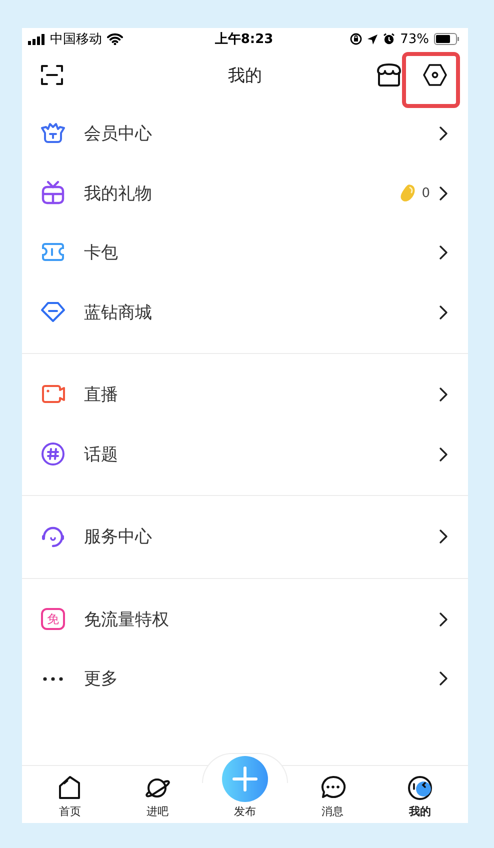  Describe the element at coordinates (76, 39) in the screenshot. I see `carrier-name: 中国移动` at that location.